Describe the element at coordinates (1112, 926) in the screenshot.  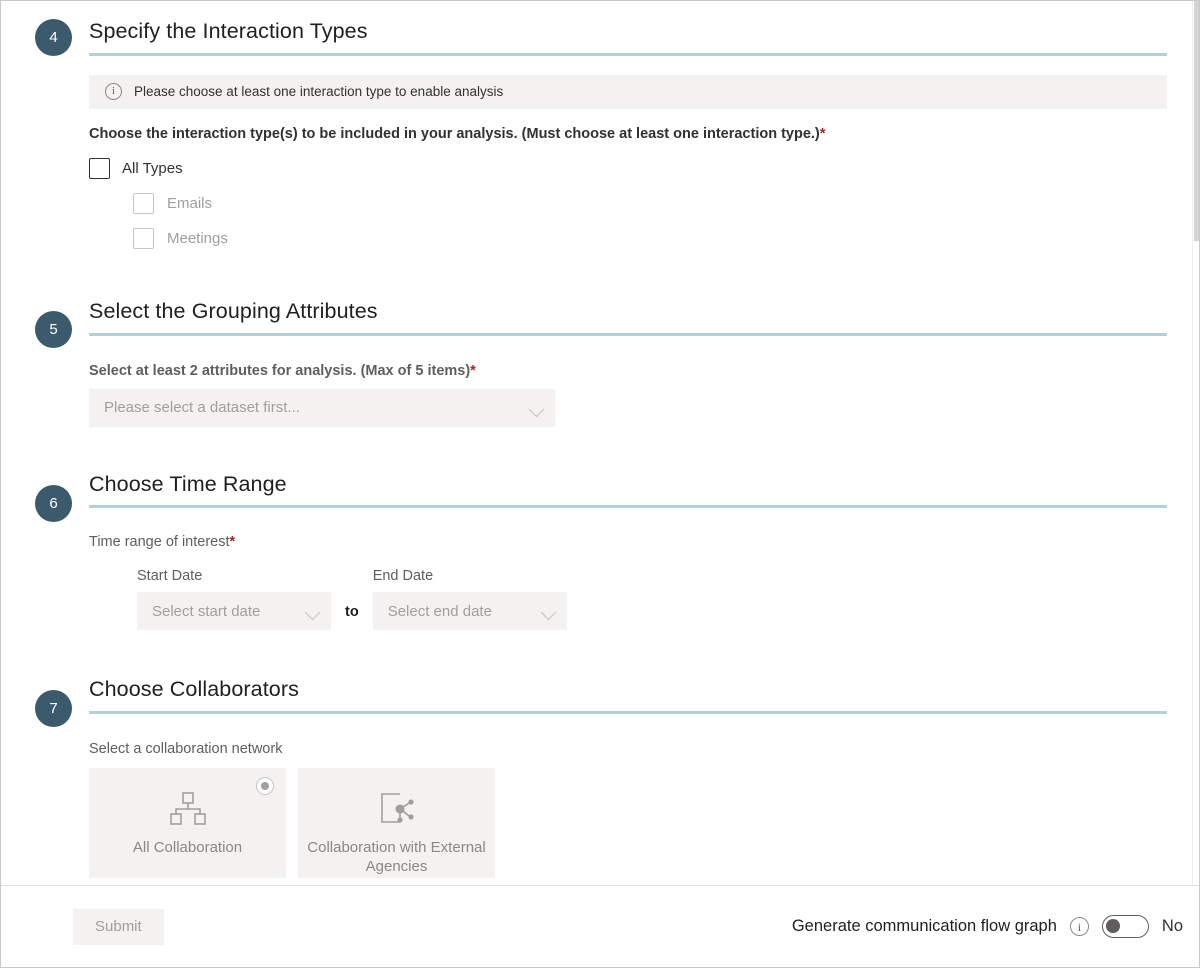
I see `toggle-knob` at that location.